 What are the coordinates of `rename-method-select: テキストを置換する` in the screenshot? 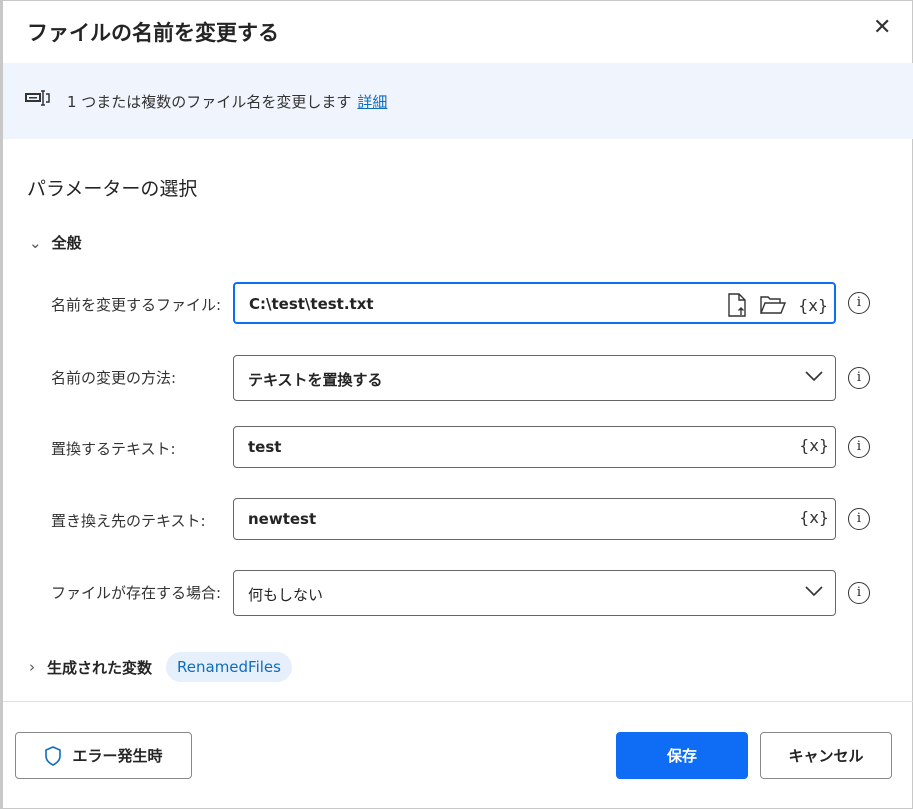 It's located at (534, 378).